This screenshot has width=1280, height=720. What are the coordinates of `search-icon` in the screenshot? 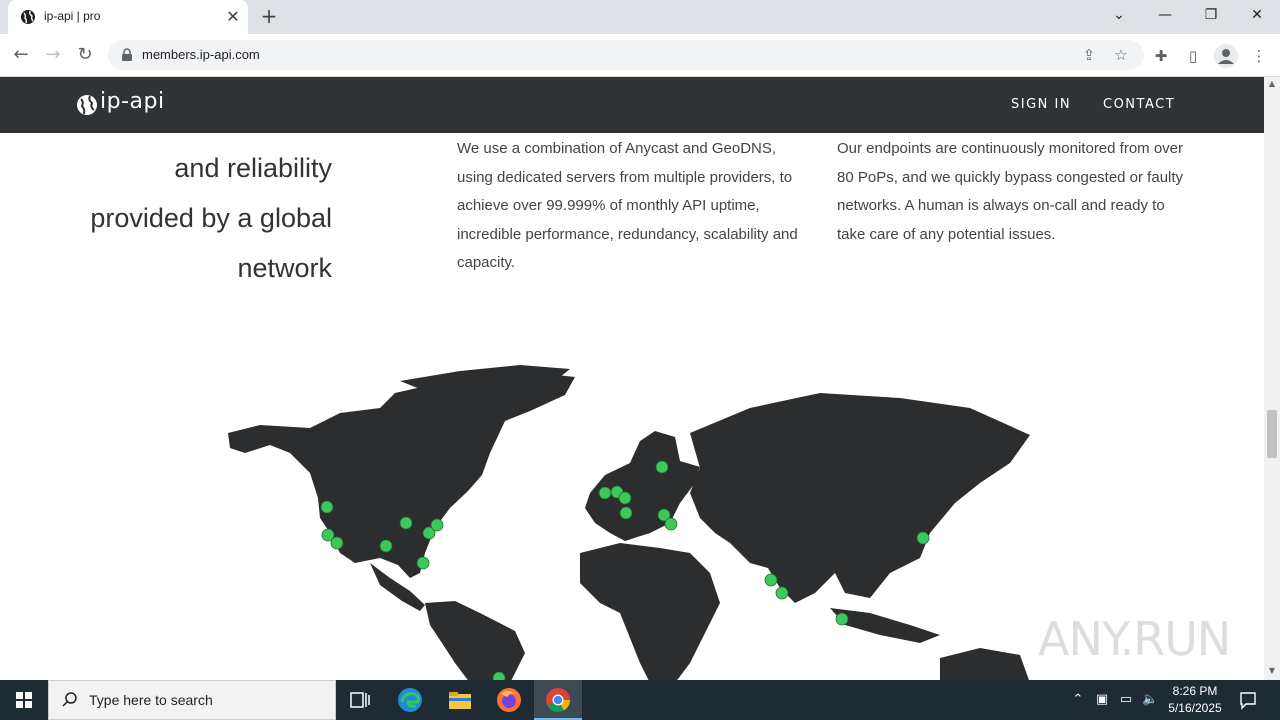 It's located at (69, 699).